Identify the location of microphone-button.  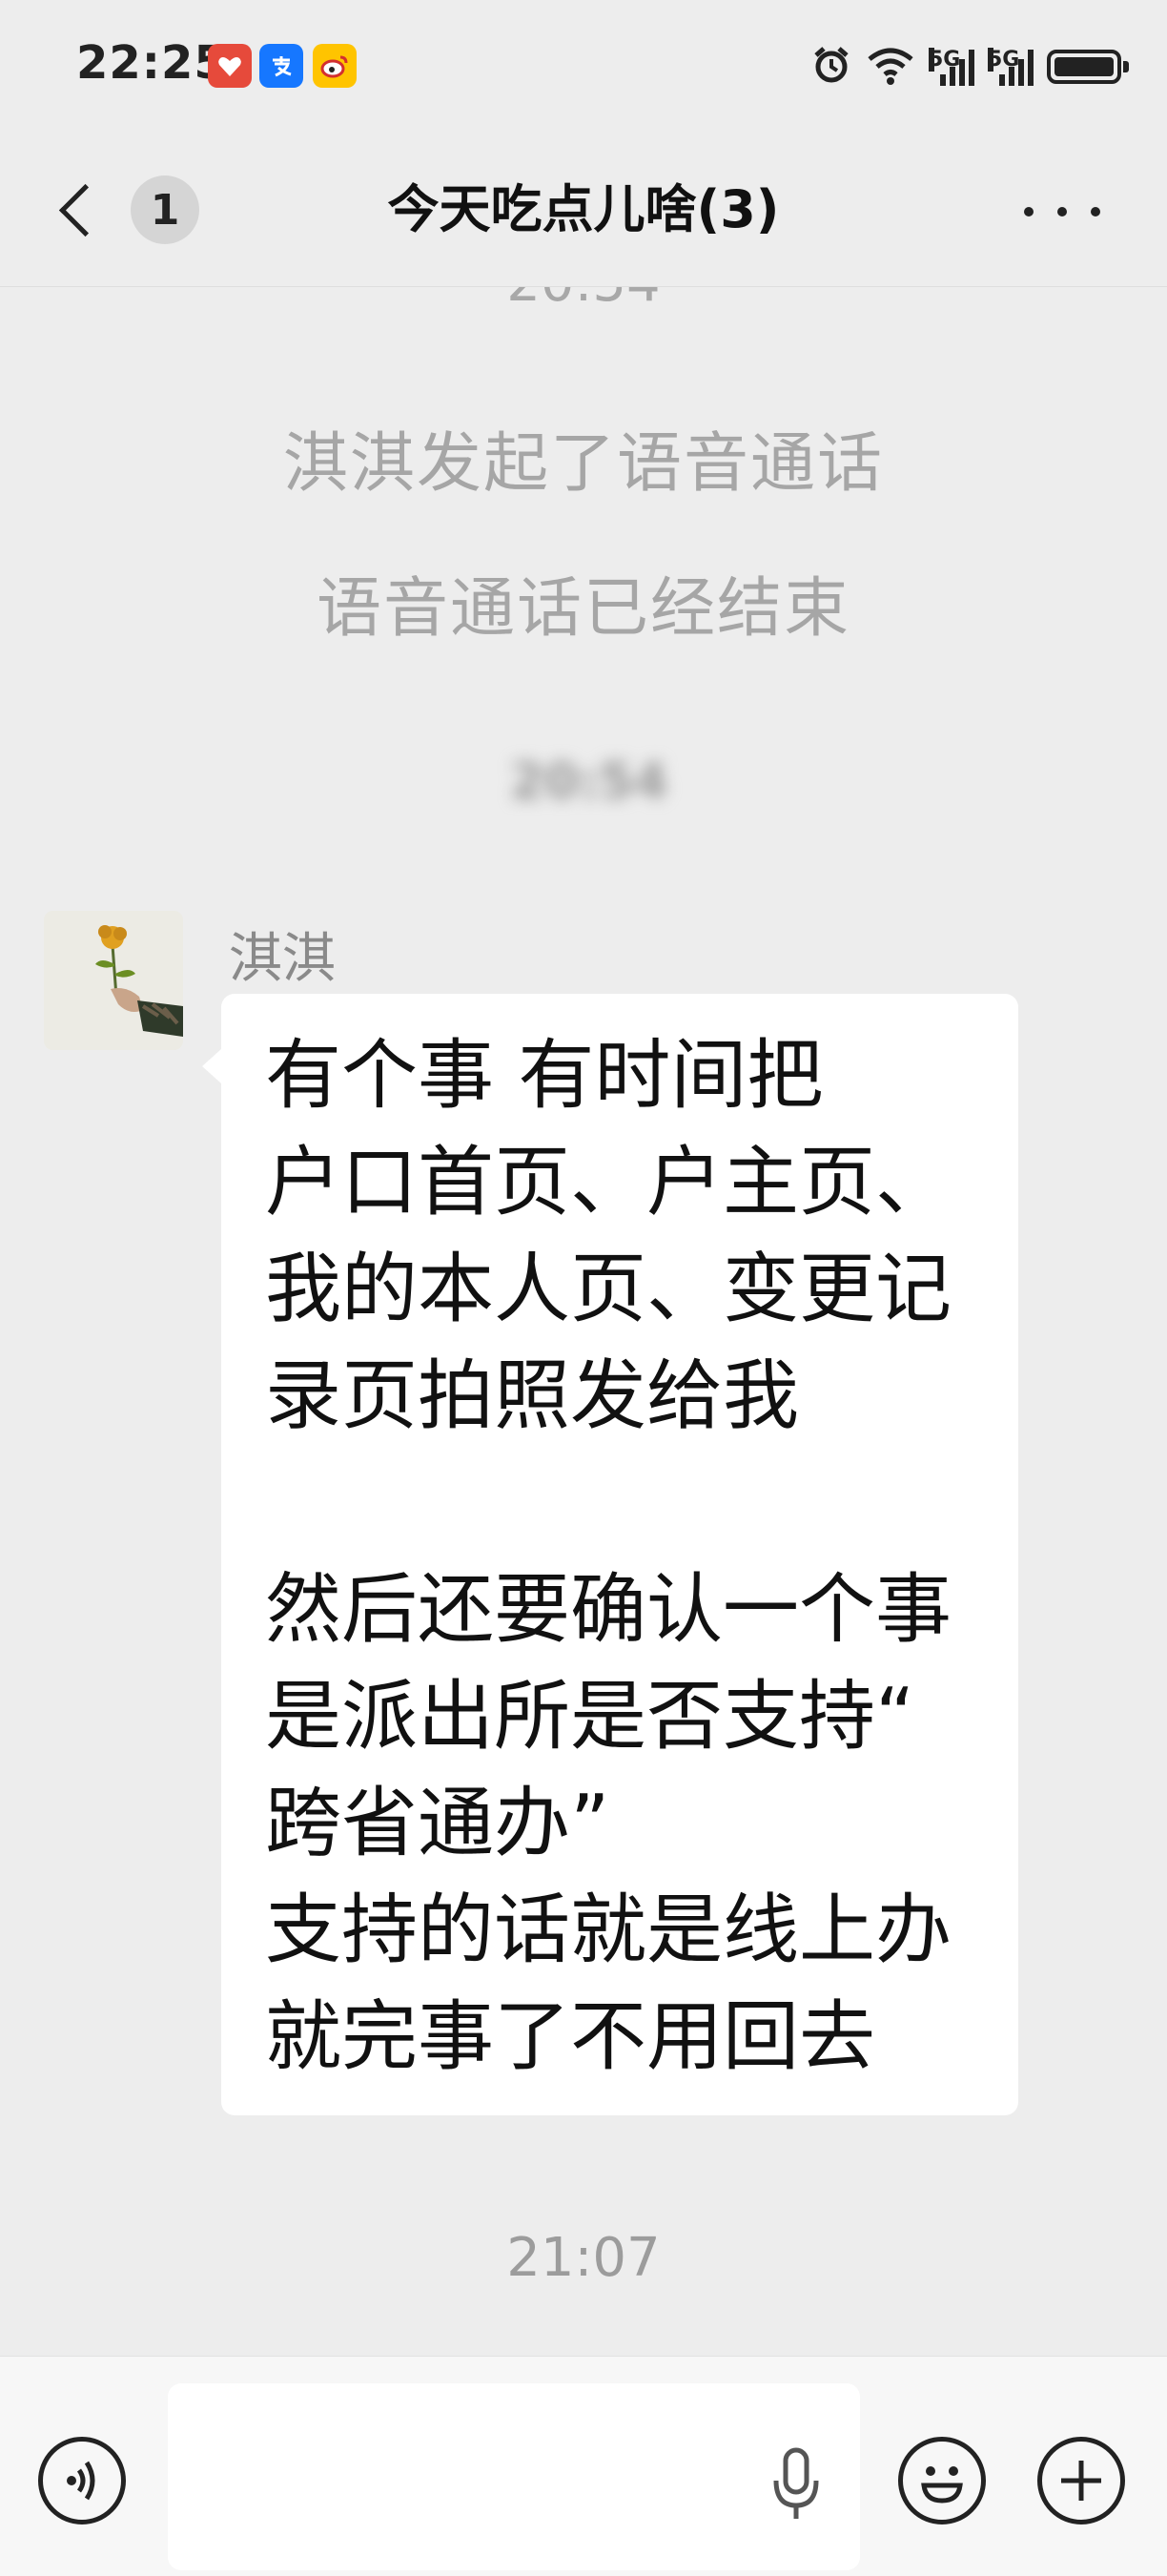
(796, 2485).